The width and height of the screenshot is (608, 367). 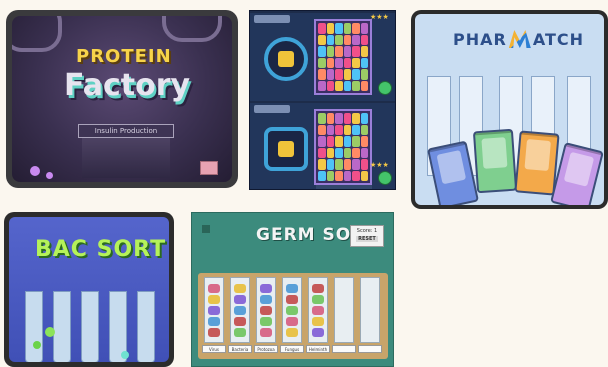 I want to click on m-logo-icon, so click(x=519, y=39).